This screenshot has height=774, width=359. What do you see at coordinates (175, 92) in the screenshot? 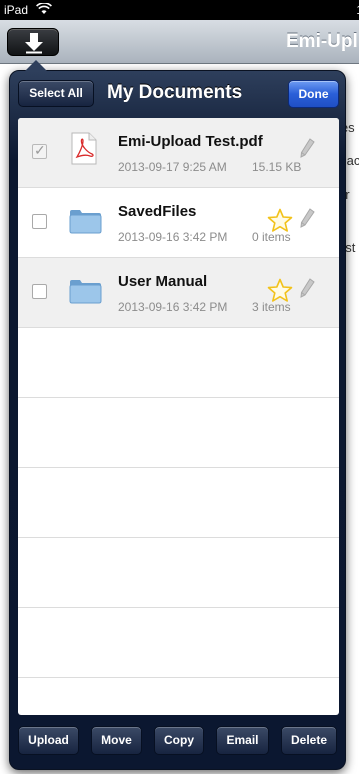
I see `popover-title: My Documents` at bounding box center [175, 92].